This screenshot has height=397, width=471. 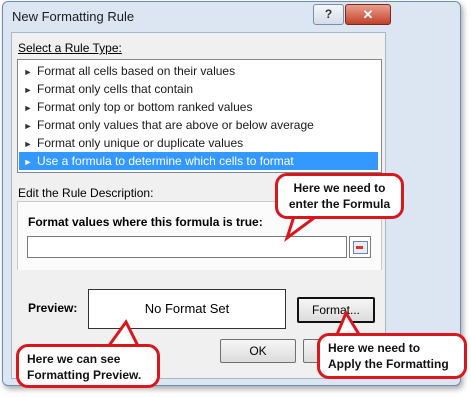 What do you see at coordinates (392, 356) in the screenshot?
I see `format-callout: Here we need to Apply the Formatting` at bounding box center [392, 356].